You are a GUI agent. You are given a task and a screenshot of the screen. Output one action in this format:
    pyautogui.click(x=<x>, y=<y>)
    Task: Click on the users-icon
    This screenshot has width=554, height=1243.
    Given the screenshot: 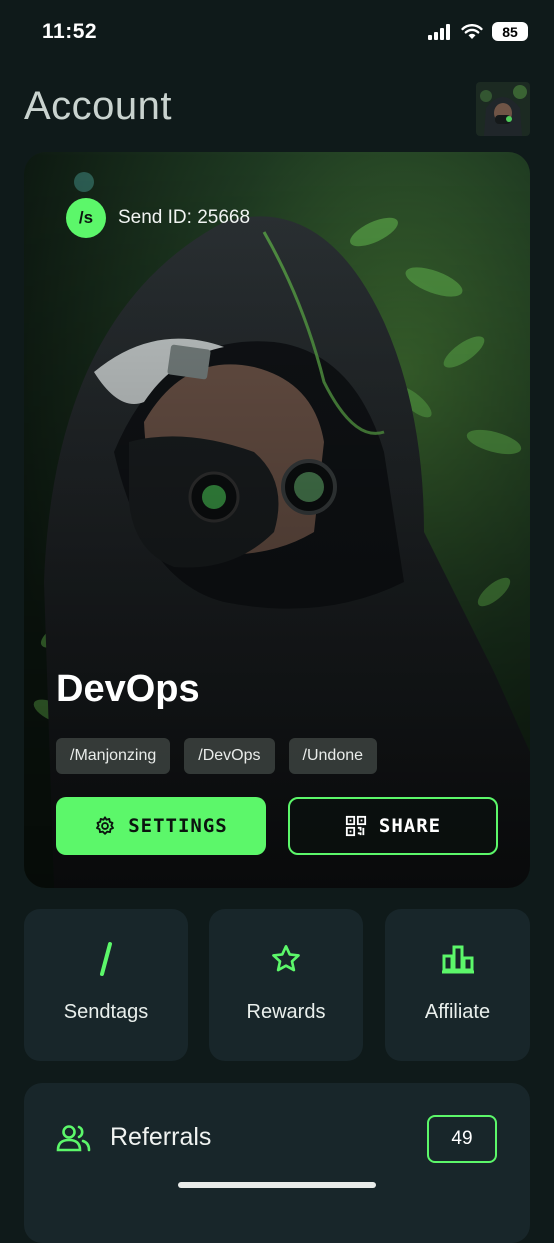 What is the action you would take?
    pyautogui.click(x=73, y=1138)
    